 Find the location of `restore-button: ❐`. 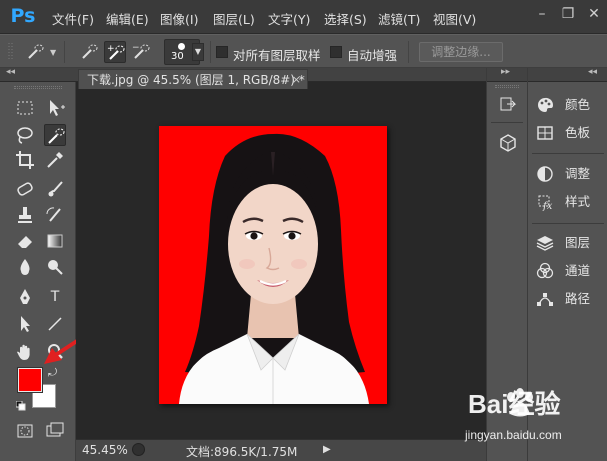

restore-button: ❐ is located at coordinates (568, 14).